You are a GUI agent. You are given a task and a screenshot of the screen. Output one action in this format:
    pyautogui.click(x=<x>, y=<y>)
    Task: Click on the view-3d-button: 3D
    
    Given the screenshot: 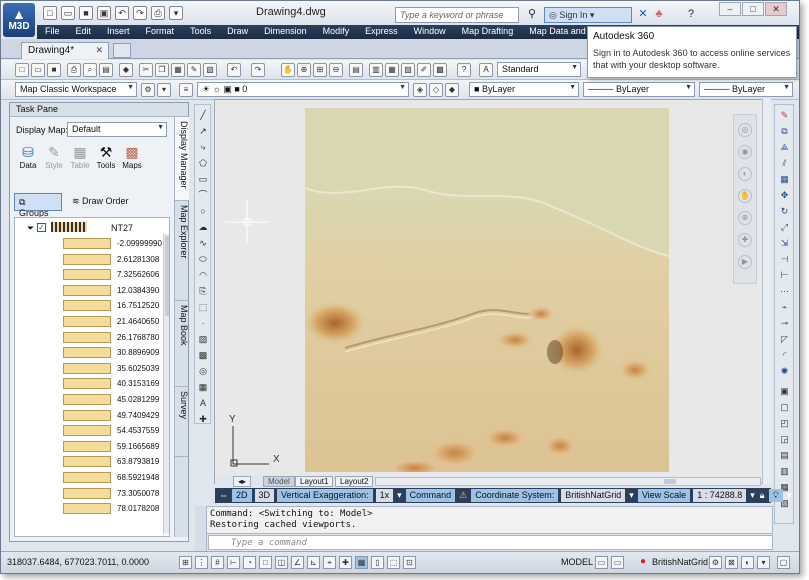 What is the action you would take?
    pyautogui.click(x=264, y=495)
    